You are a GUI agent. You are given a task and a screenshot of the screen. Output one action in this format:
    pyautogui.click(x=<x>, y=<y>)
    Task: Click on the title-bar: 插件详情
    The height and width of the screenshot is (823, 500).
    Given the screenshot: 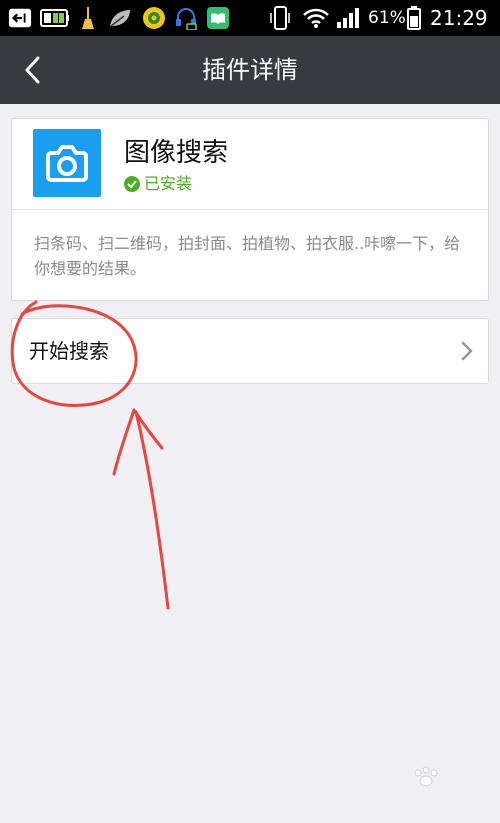 What is the action you would take?
    pyautogui.click(x=250, y=70)
    